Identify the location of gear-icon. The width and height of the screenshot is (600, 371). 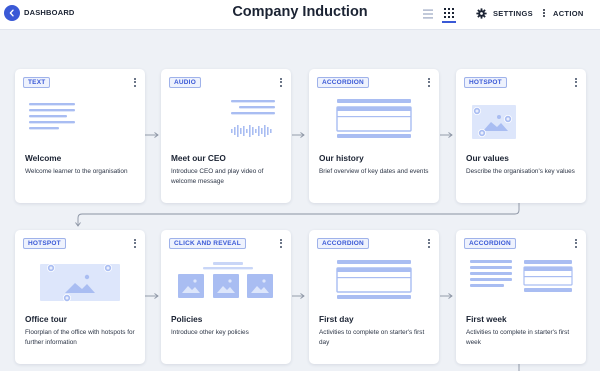
(481, 13).